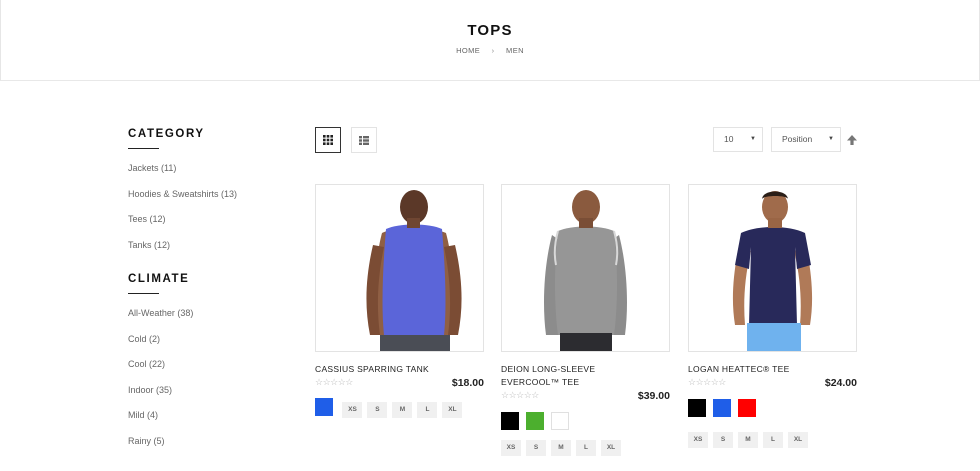 This screenshot has height=471, width=980. I want to click on product-image-tank, so click(399, 268).